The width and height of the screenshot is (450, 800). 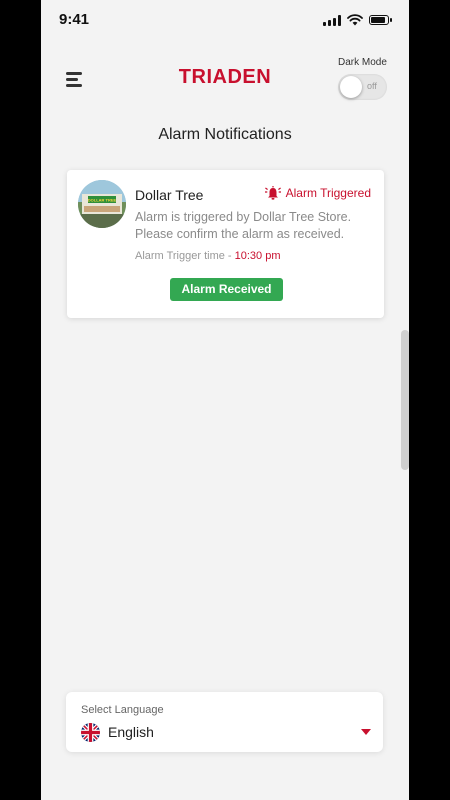 What do you see at coordinates (366, 732) in the screenshot?
I see `chevron-down-icon` at bounding box center [366, 732].